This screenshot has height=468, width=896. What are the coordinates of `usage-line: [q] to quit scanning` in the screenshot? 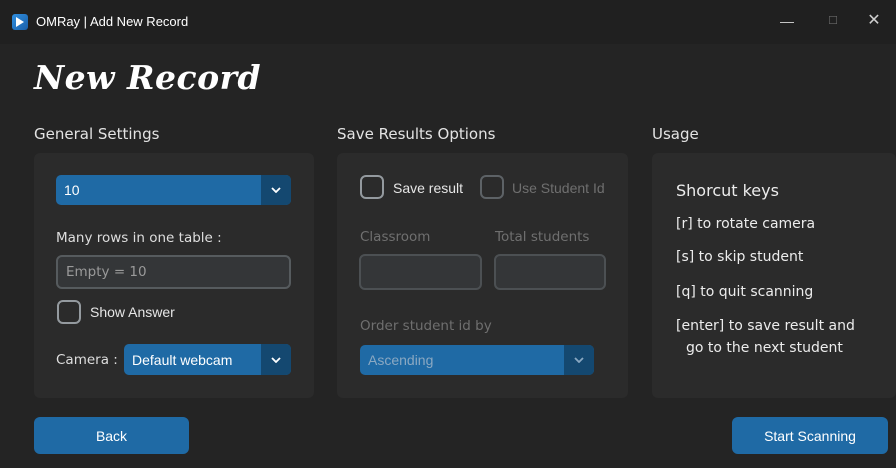 It's located at (745, 292).